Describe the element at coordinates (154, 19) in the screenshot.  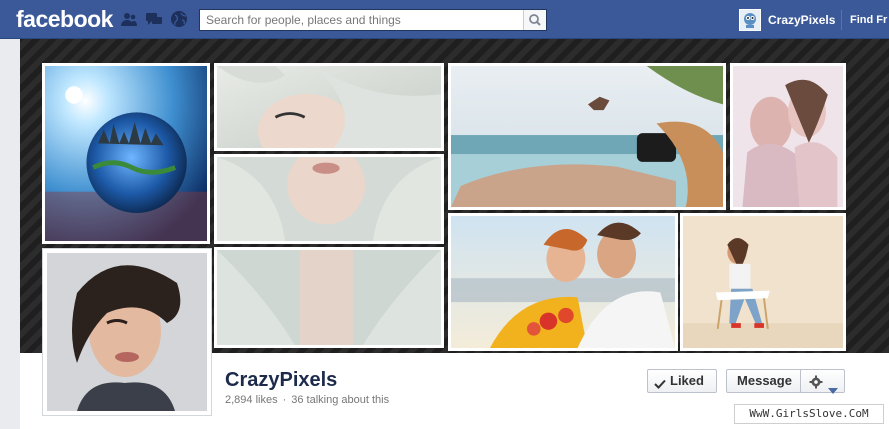
I see `messages-icon` at that location.